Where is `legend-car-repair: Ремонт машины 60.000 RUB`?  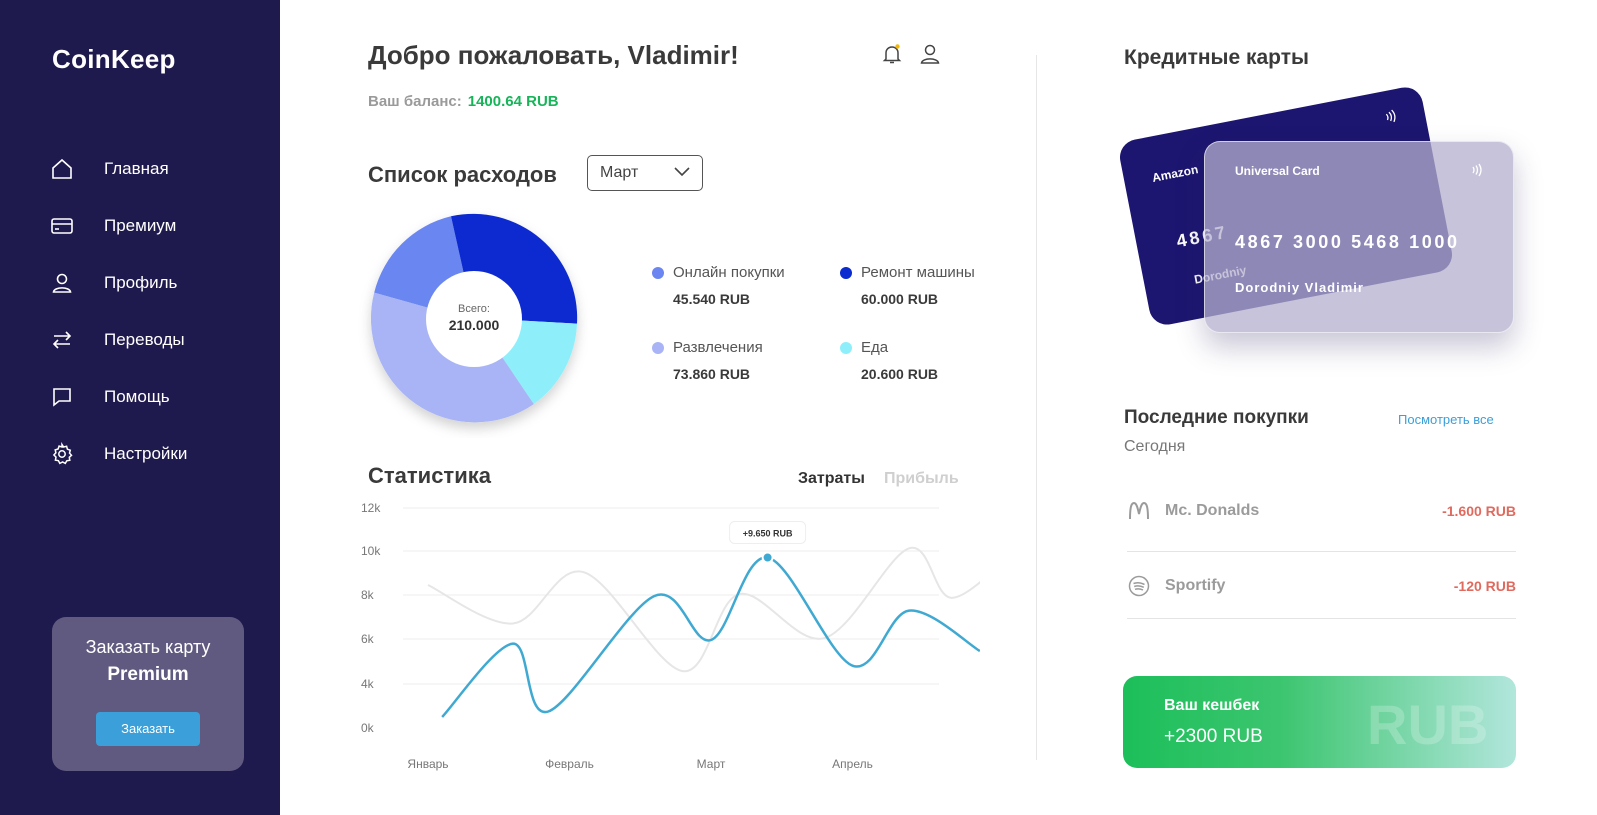
legend-car-repair: Ремонт машины 60.000 RUB is located at coordinates (907, 285).